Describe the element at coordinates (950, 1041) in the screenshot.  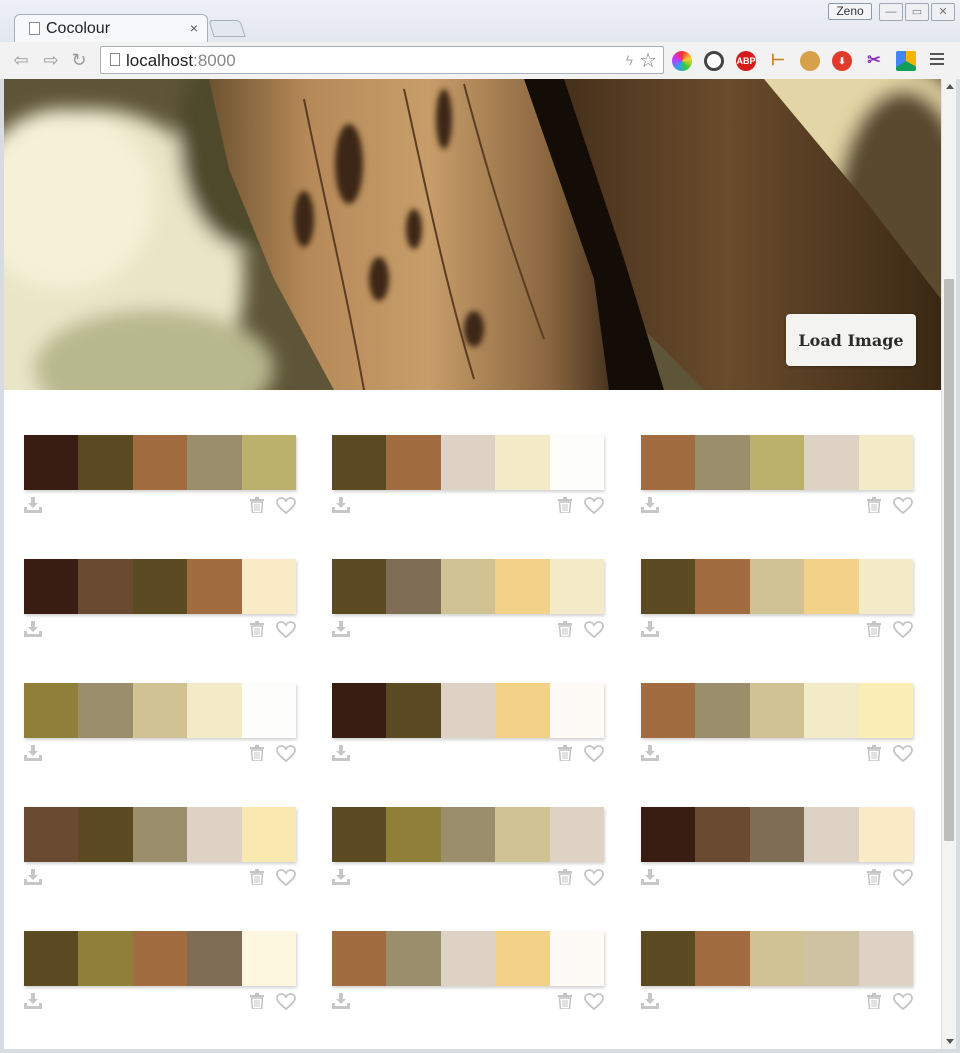
I see `scroll-down-icon` at that location.